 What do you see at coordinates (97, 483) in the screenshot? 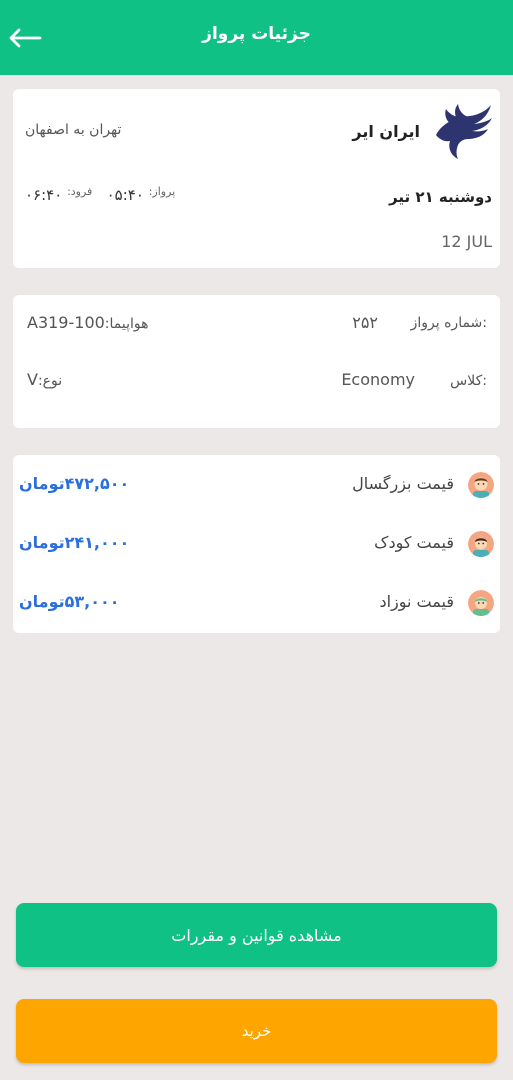
I see `price-amount-adult: ۴۷۲,۵۰۰` at bounding box center [97, 483].